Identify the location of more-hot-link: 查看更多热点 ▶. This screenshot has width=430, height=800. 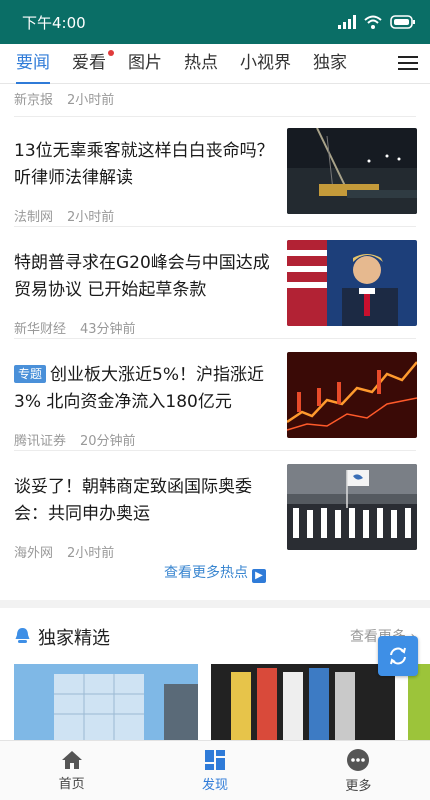
(215, 572).